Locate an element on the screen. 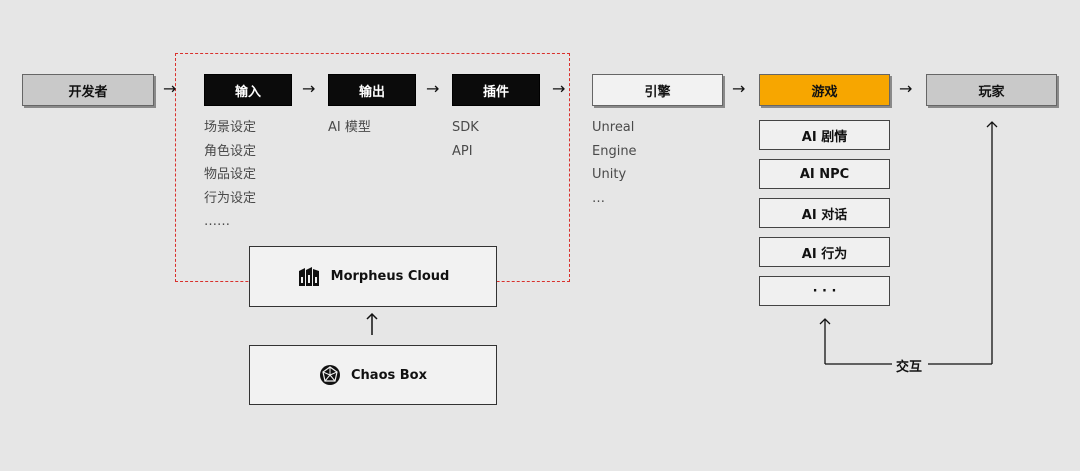  game-node: 游戏 is located at coordinates (824, 90).